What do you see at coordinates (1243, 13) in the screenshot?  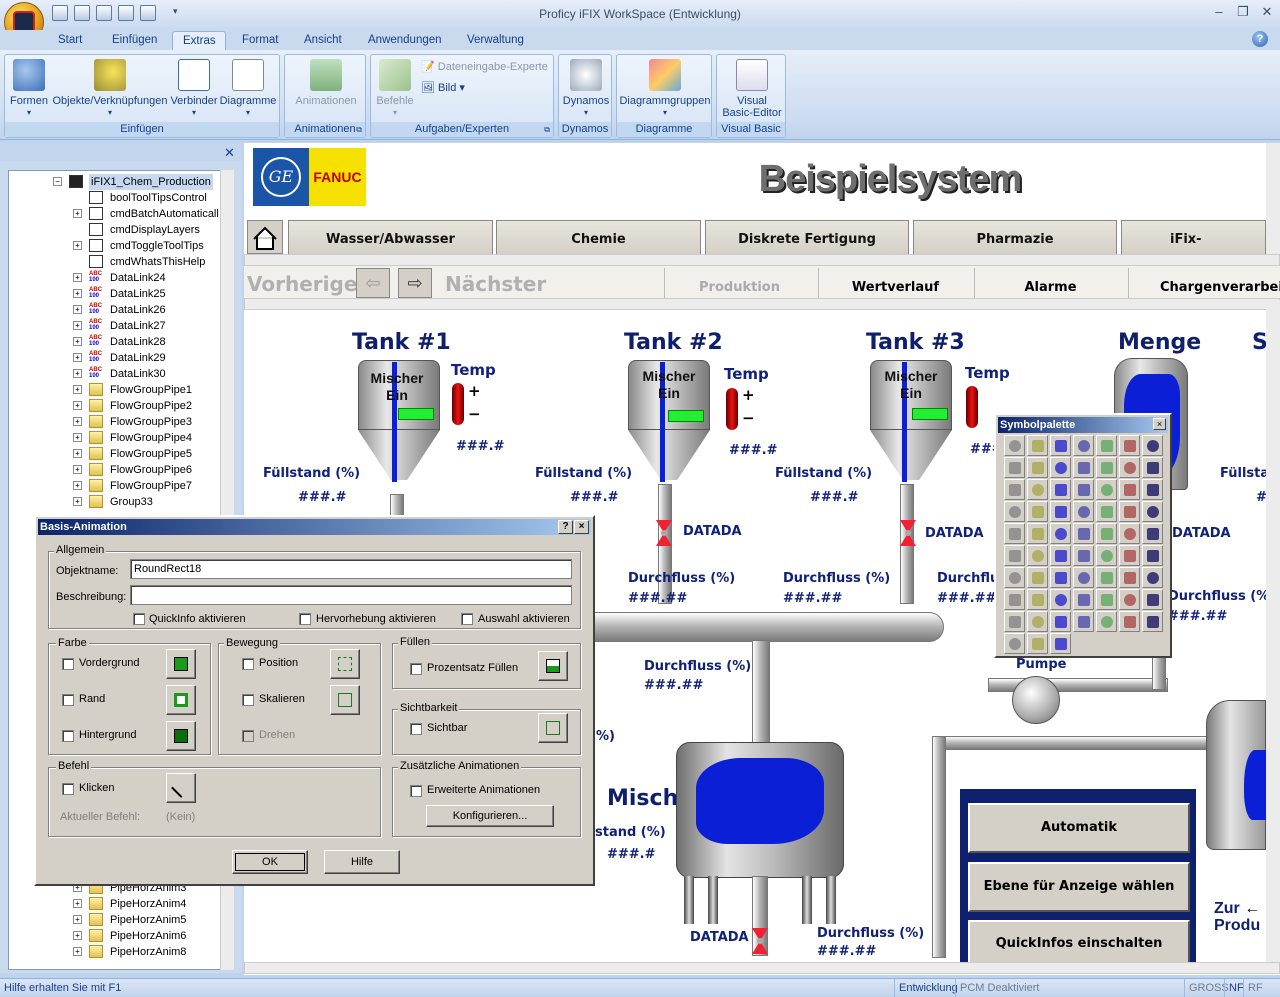 I see `restore-icon: ❐` at bounding box center [1243, 13].